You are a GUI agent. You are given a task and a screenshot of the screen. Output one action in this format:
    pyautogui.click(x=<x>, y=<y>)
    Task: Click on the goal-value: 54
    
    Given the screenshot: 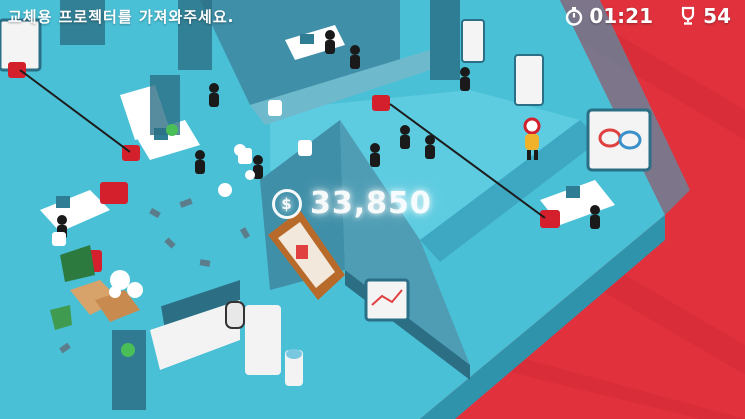 What is the action you would take?
    pyautogui.click(x=717, y=16)
    